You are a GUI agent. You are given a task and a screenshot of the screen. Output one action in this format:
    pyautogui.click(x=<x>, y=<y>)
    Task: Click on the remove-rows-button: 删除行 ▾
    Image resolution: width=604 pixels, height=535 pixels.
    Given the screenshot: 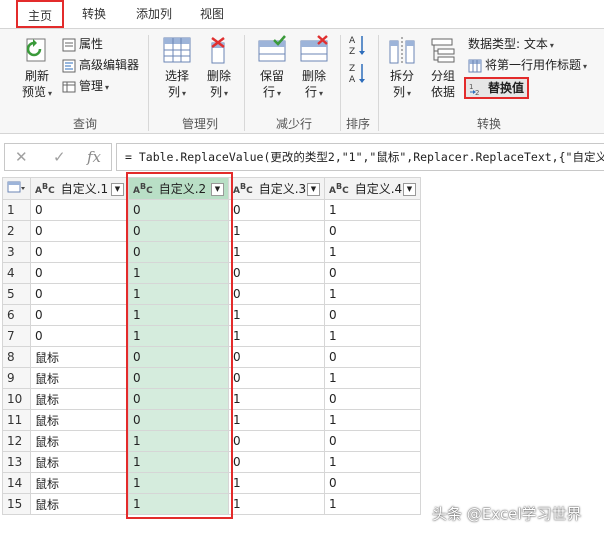 What is the action you would take?
    pyautogui.click(x=314, y=68)
    